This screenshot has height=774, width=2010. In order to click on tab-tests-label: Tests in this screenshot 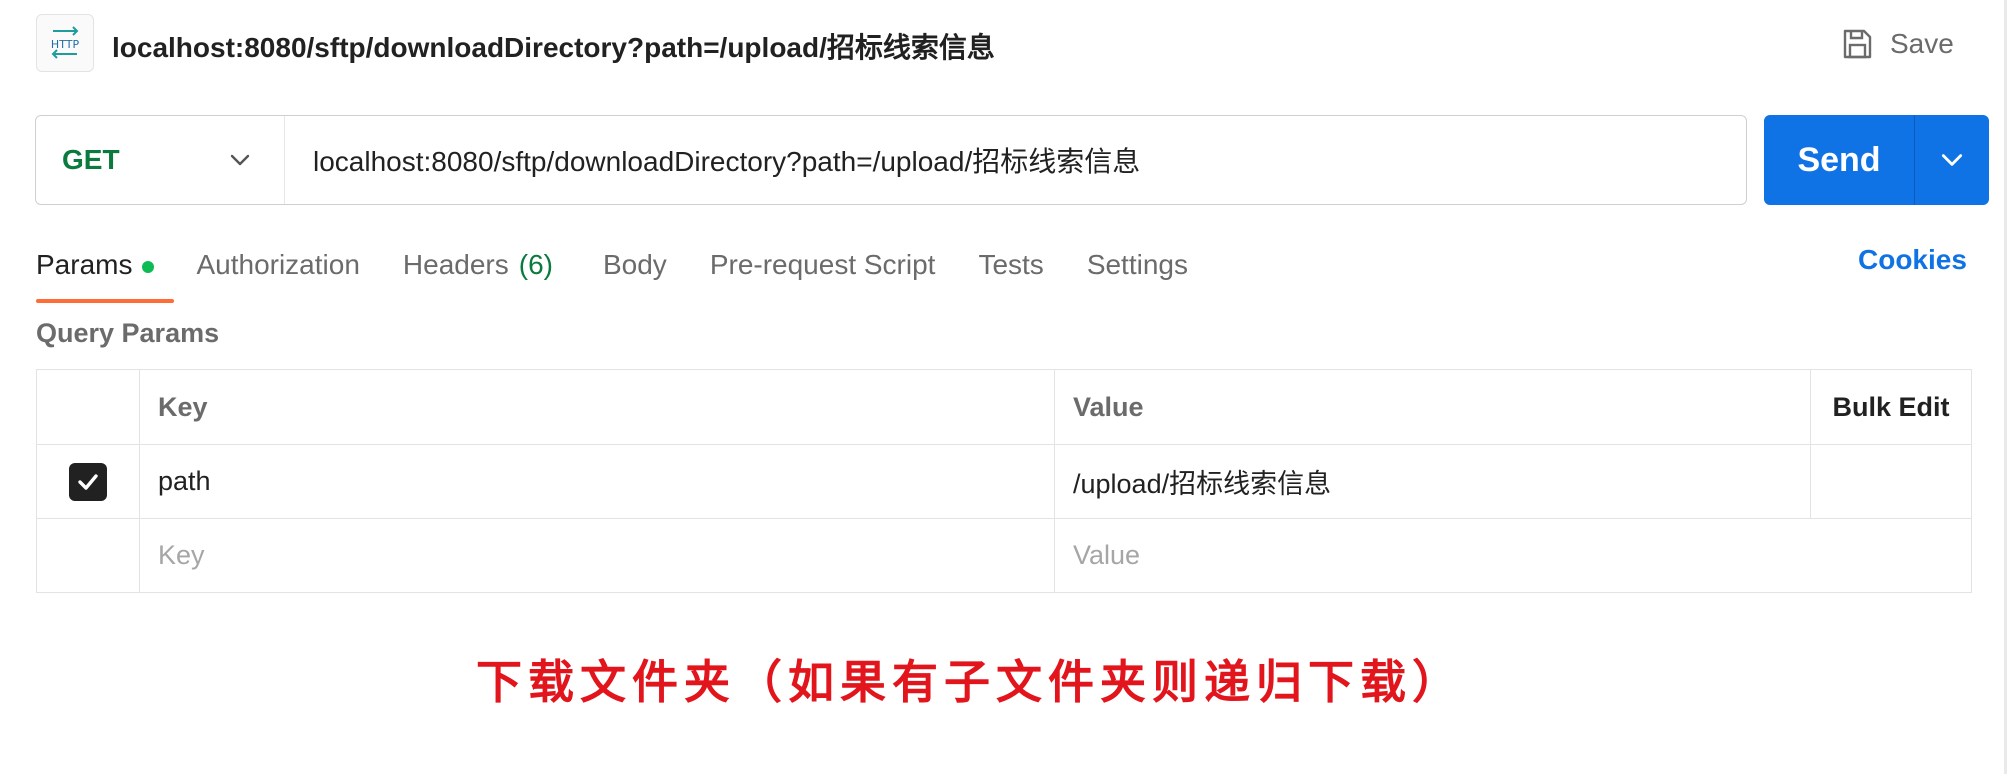, I will do `click(1011, 264)`.